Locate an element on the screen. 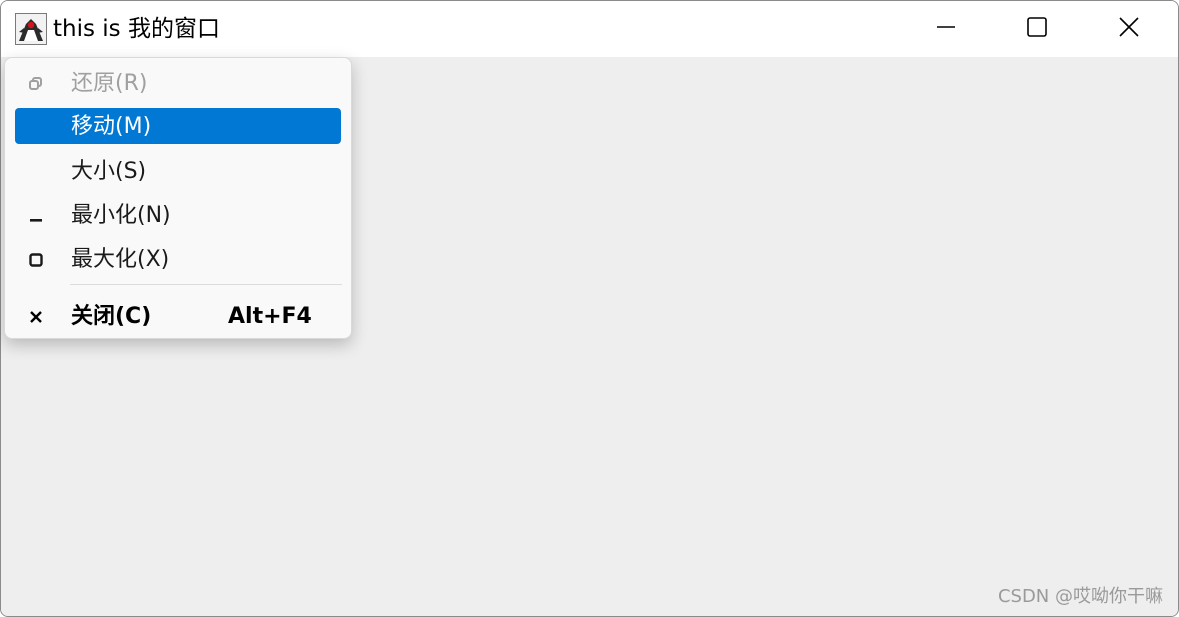 This screenshot has height=617, width=1179. menu-item-label: 关闭(C) is located at coordinates (111, 316).